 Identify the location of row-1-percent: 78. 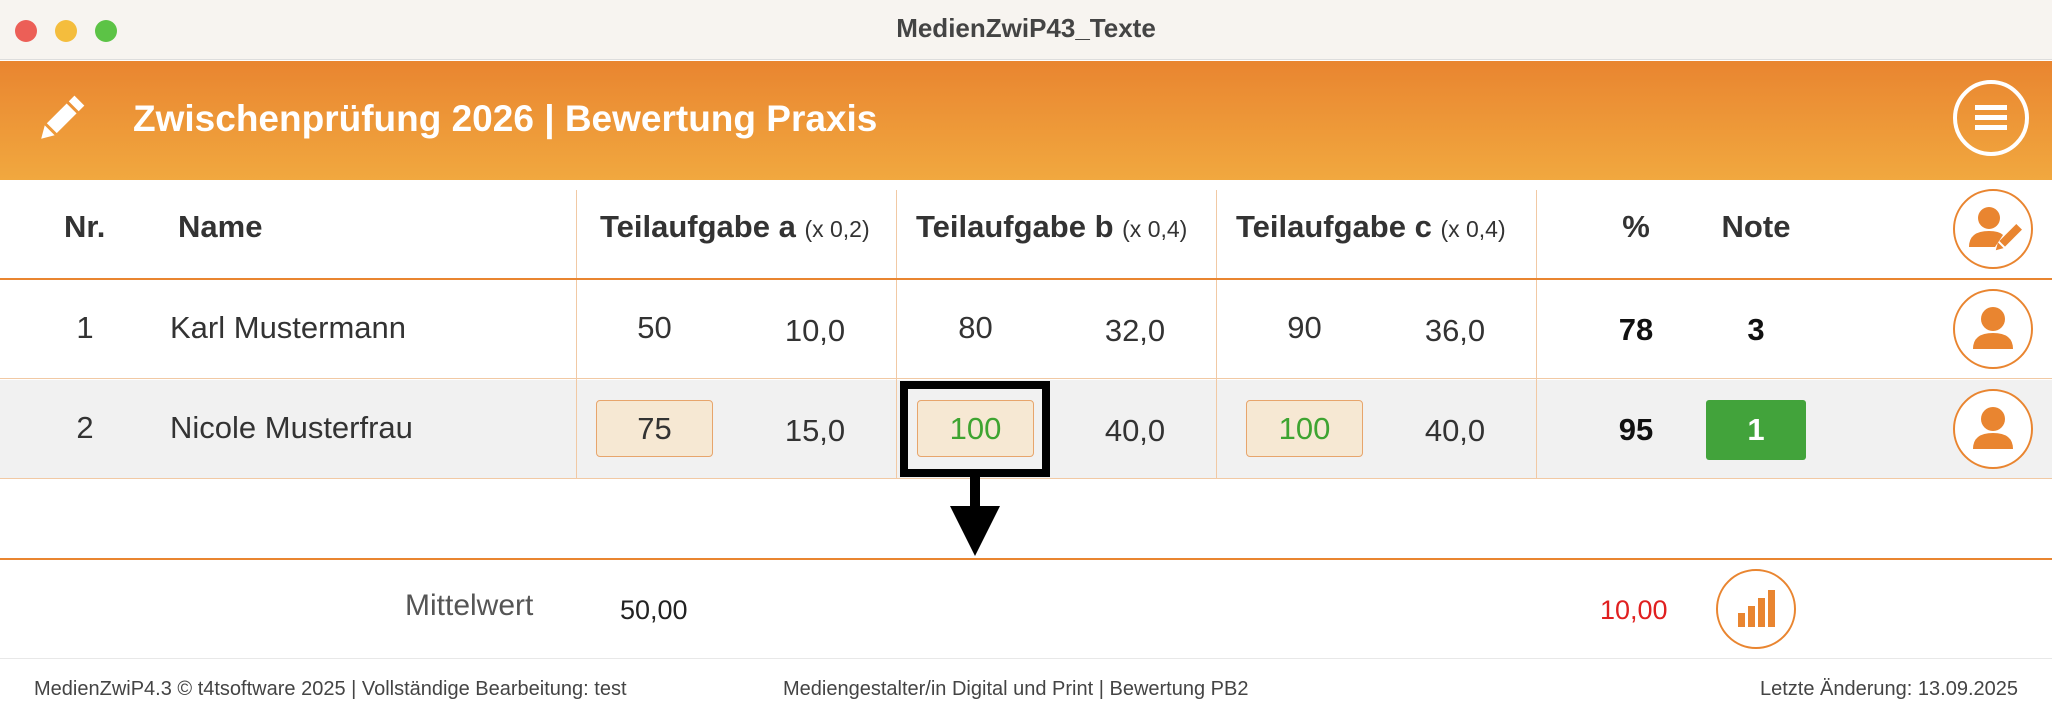
(1636, 329).